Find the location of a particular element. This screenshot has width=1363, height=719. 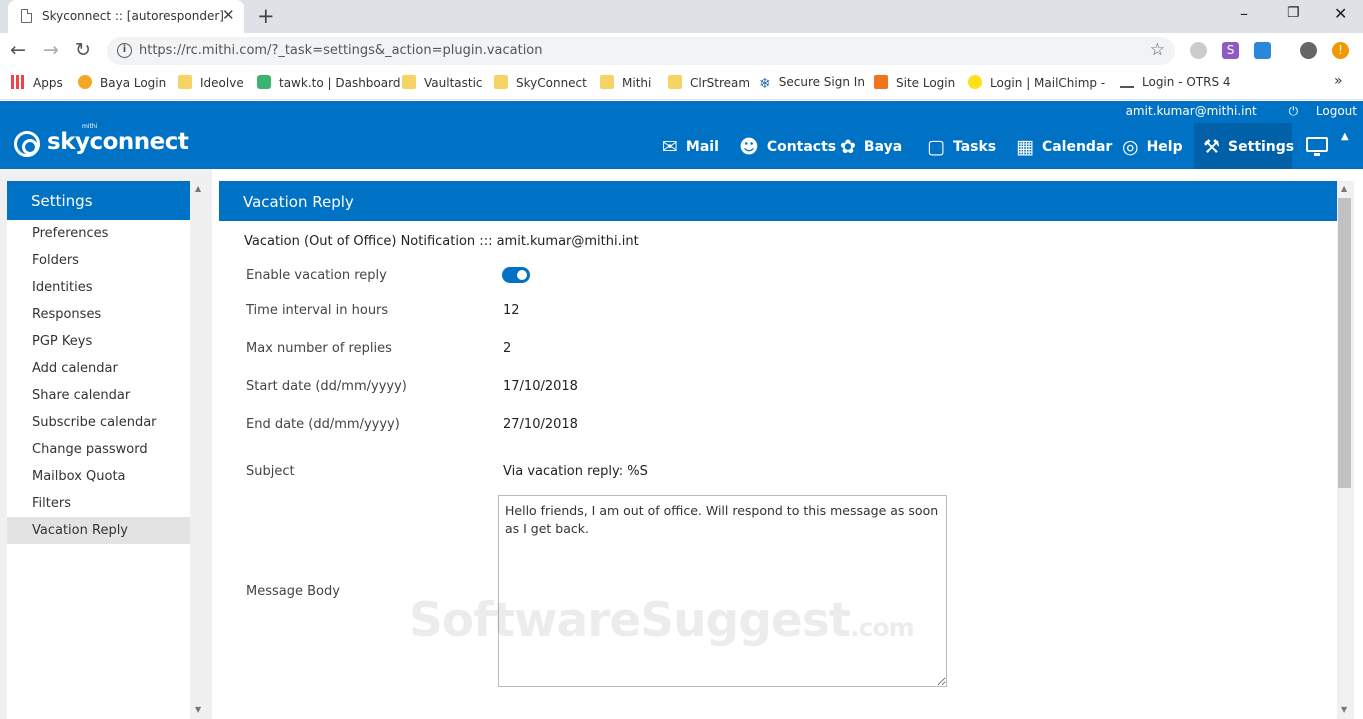

back-icon: ← is located at coordinates (18, 50).